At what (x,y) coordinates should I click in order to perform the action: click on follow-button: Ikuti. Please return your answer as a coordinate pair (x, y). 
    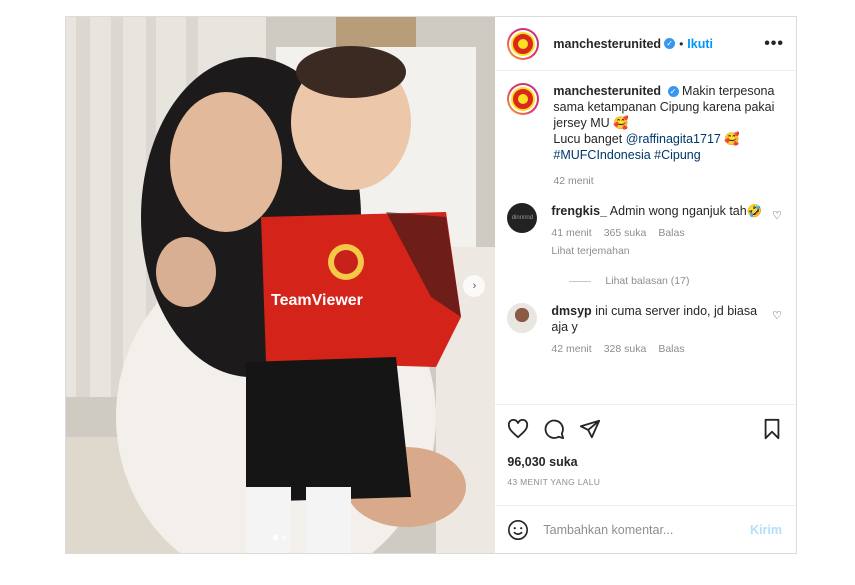
    Looking at the image, I should click on (700, 44).